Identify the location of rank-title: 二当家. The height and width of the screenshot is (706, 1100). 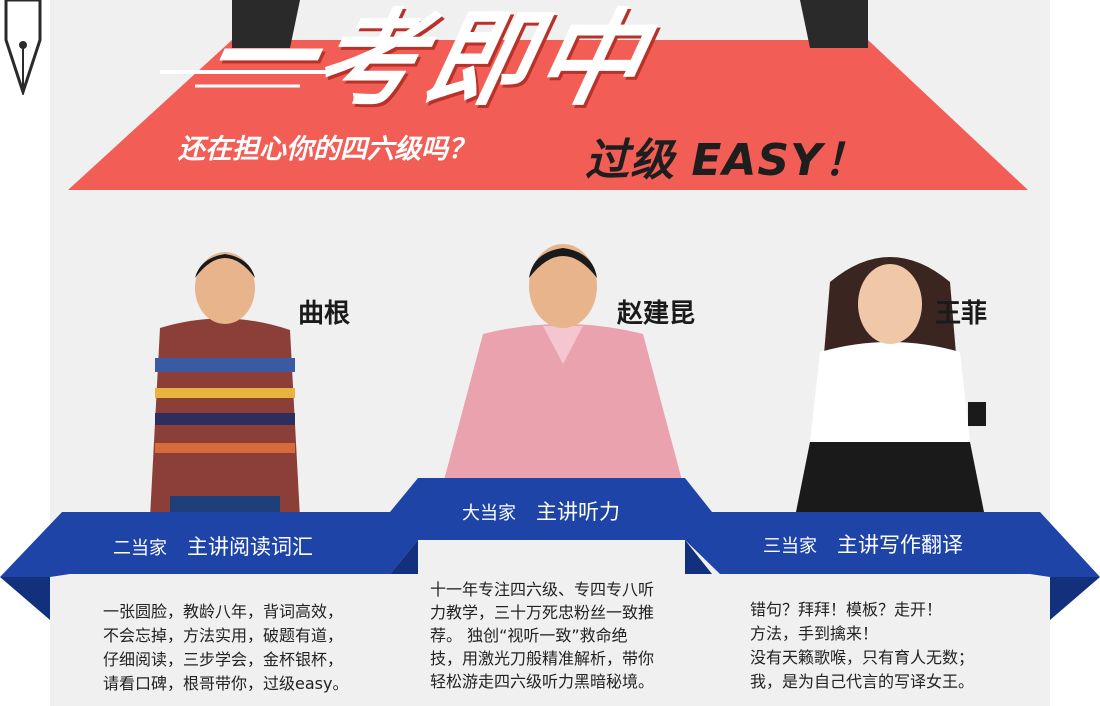
(140, 548).